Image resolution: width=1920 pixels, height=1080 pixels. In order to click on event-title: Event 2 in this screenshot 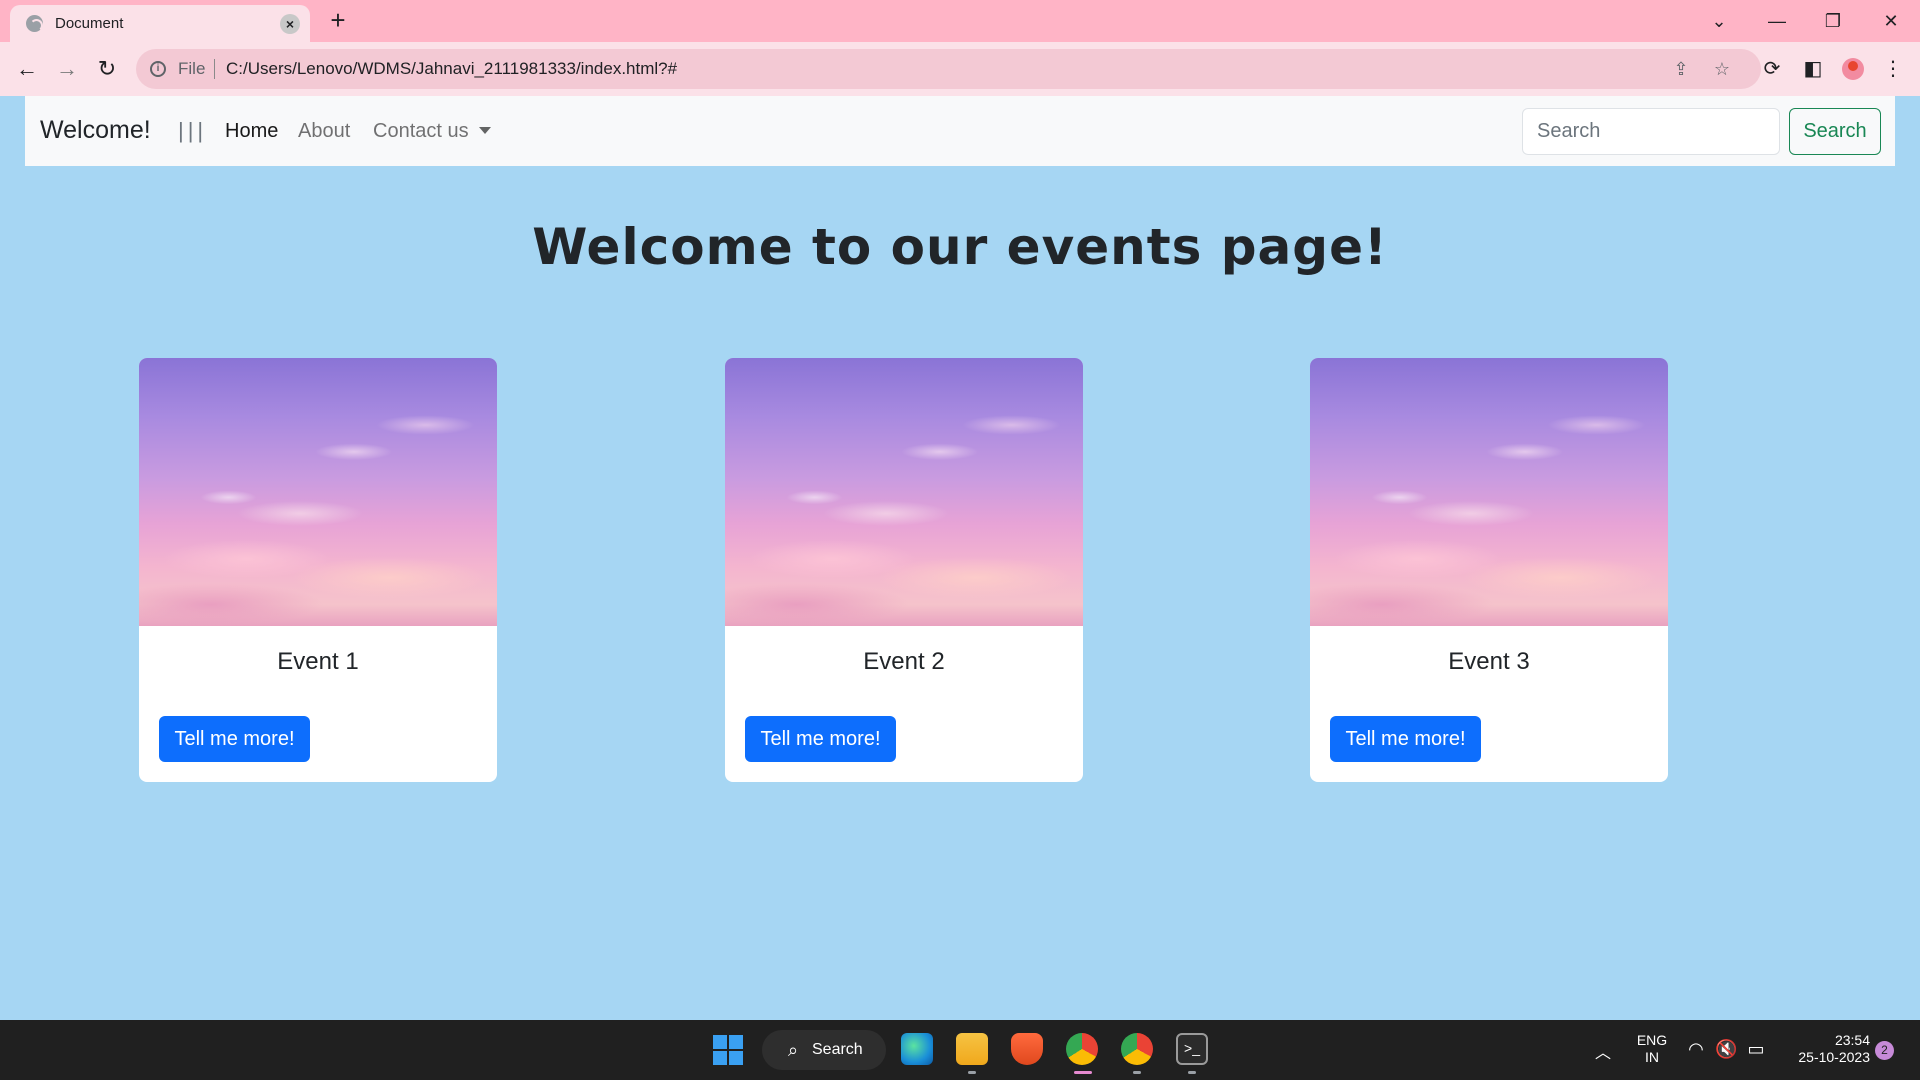, I will do `click(904, 661)`.